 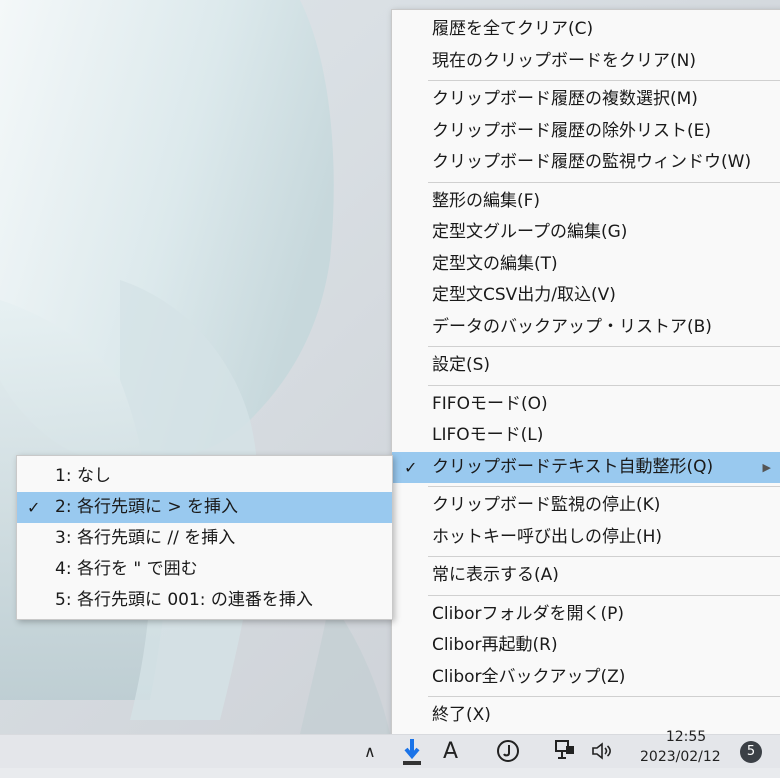 I want to click on menu-item-label: 定型文グループの編集(G), so click(x=530, y=232).